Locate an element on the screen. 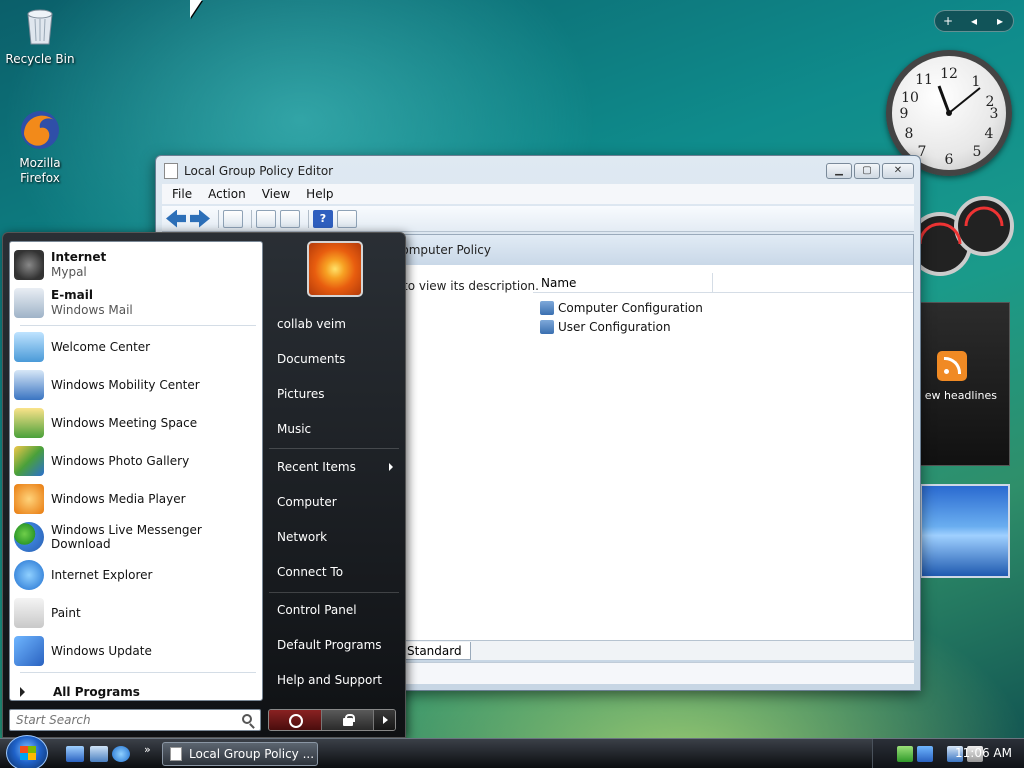  window-title: Local Group Policy Editor is located at coordinates (259, 171).